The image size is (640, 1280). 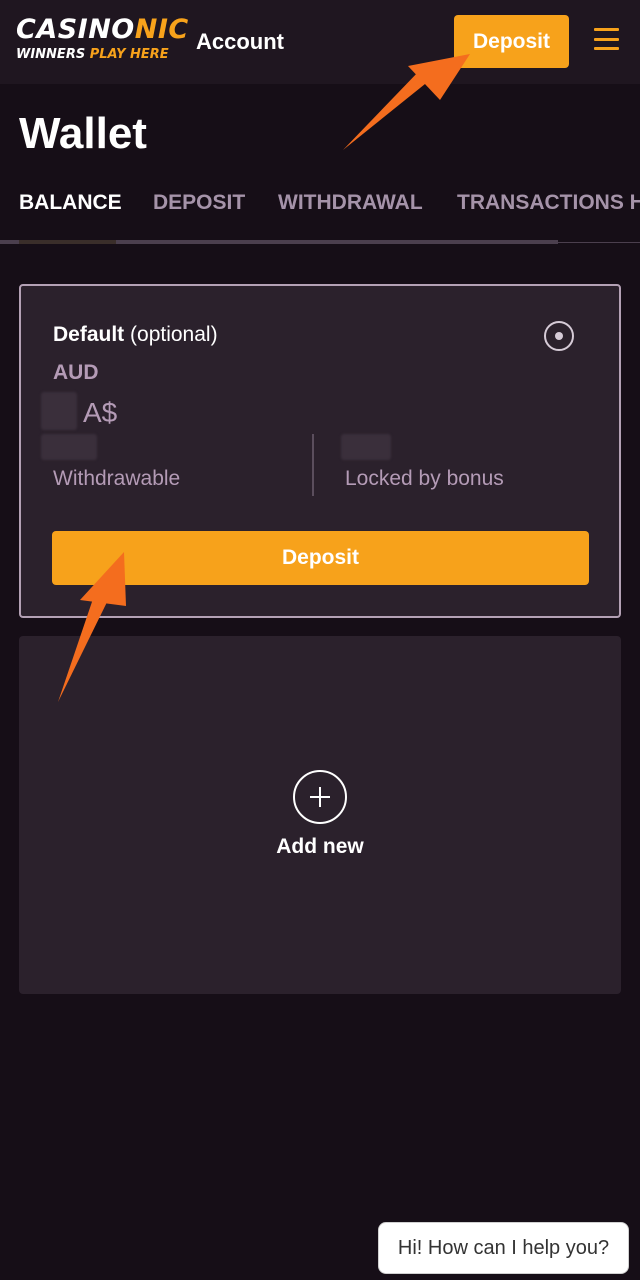 What do you see at coordinates (320, 558) in the screenshot?
I see `card-deposit-button: Deposit` at bounding box center [320, 558].